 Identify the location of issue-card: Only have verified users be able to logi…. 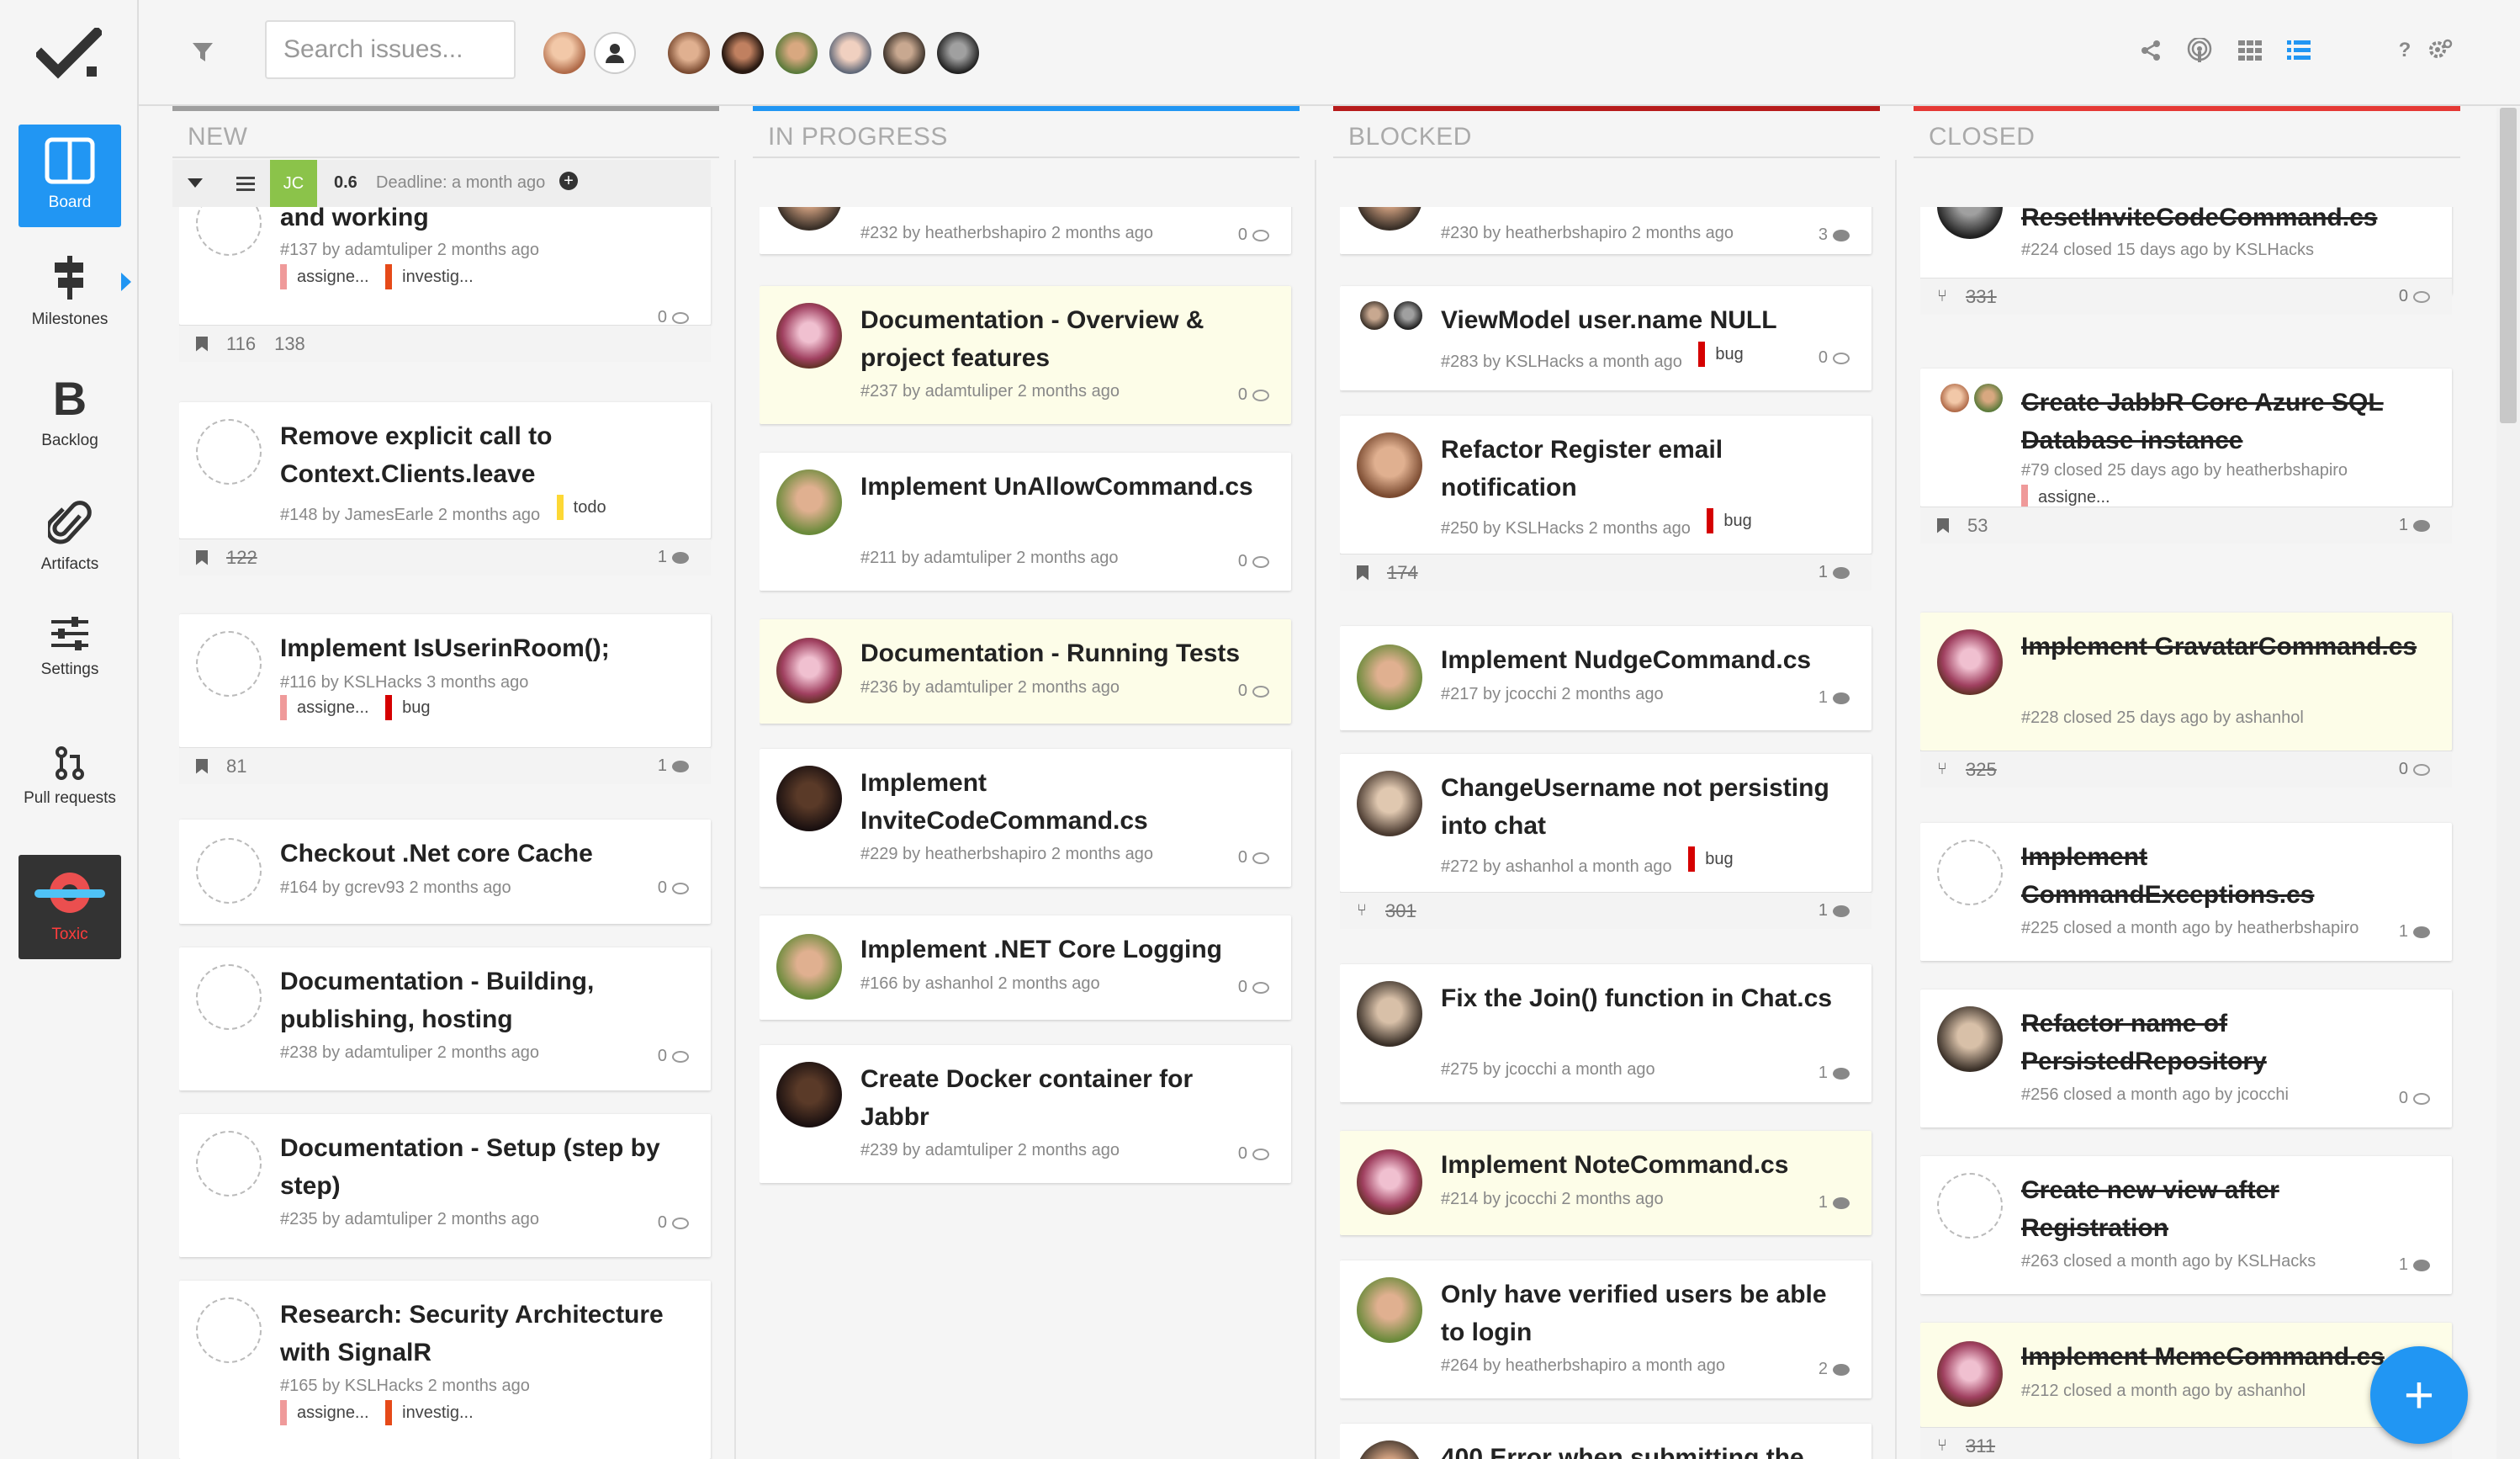
(1605, 1329).